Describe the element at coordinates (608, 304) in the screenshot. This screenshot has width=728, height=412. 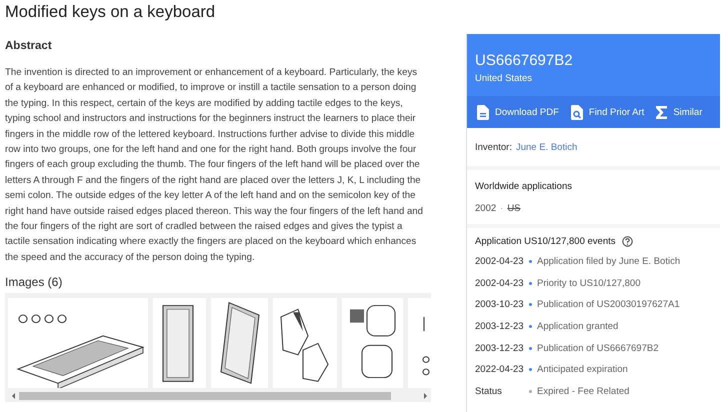
I see `event-text: Publication of US20030197627A1` at that location.